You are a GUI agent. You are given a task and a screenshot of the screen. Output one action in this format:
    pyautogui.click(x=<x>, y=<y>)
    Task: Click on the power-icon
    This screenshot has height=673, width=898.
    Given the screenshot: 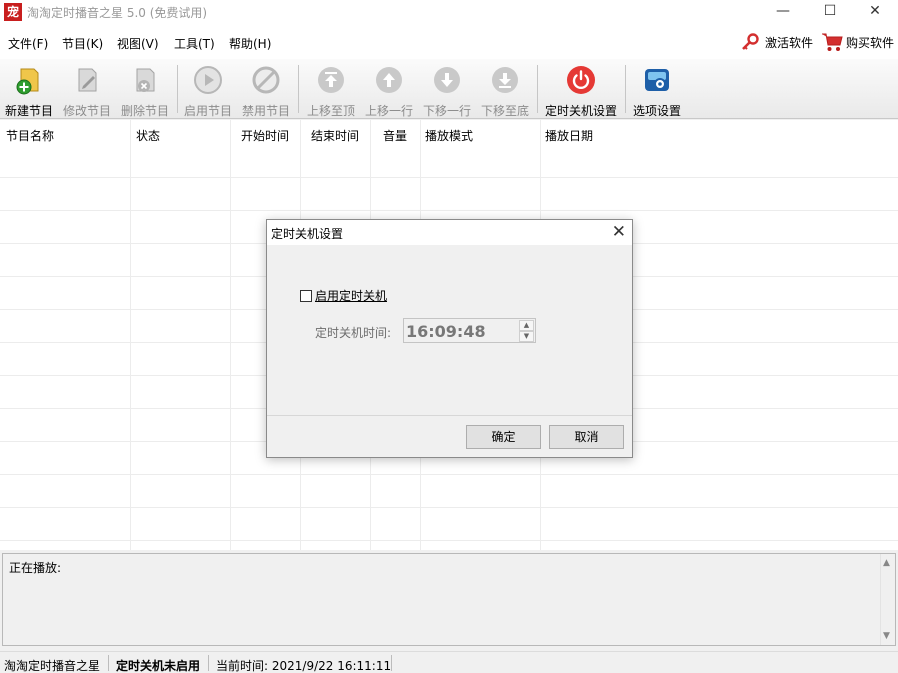 What is the action you would take?
    pyautogui.click(x=581, y=80)
    